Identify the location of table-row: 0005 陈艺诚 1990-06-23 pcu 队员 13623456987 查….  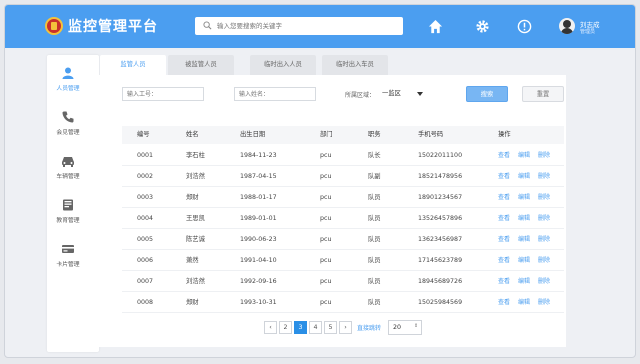
(343, 239).